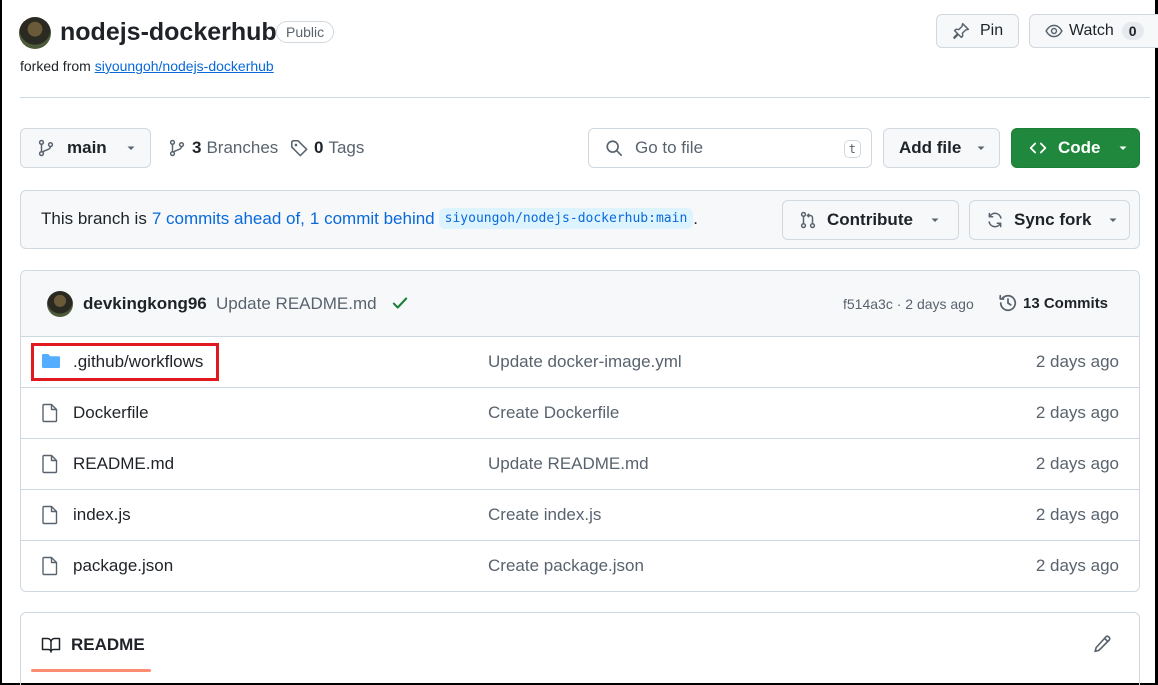 This screenshot has height=685, width=1158. What do you see at coordinates (908, 304) in the screenshot?
I see `commit-sha-time: f514a3c · 2 days ago` at bounding box center [908, 304].